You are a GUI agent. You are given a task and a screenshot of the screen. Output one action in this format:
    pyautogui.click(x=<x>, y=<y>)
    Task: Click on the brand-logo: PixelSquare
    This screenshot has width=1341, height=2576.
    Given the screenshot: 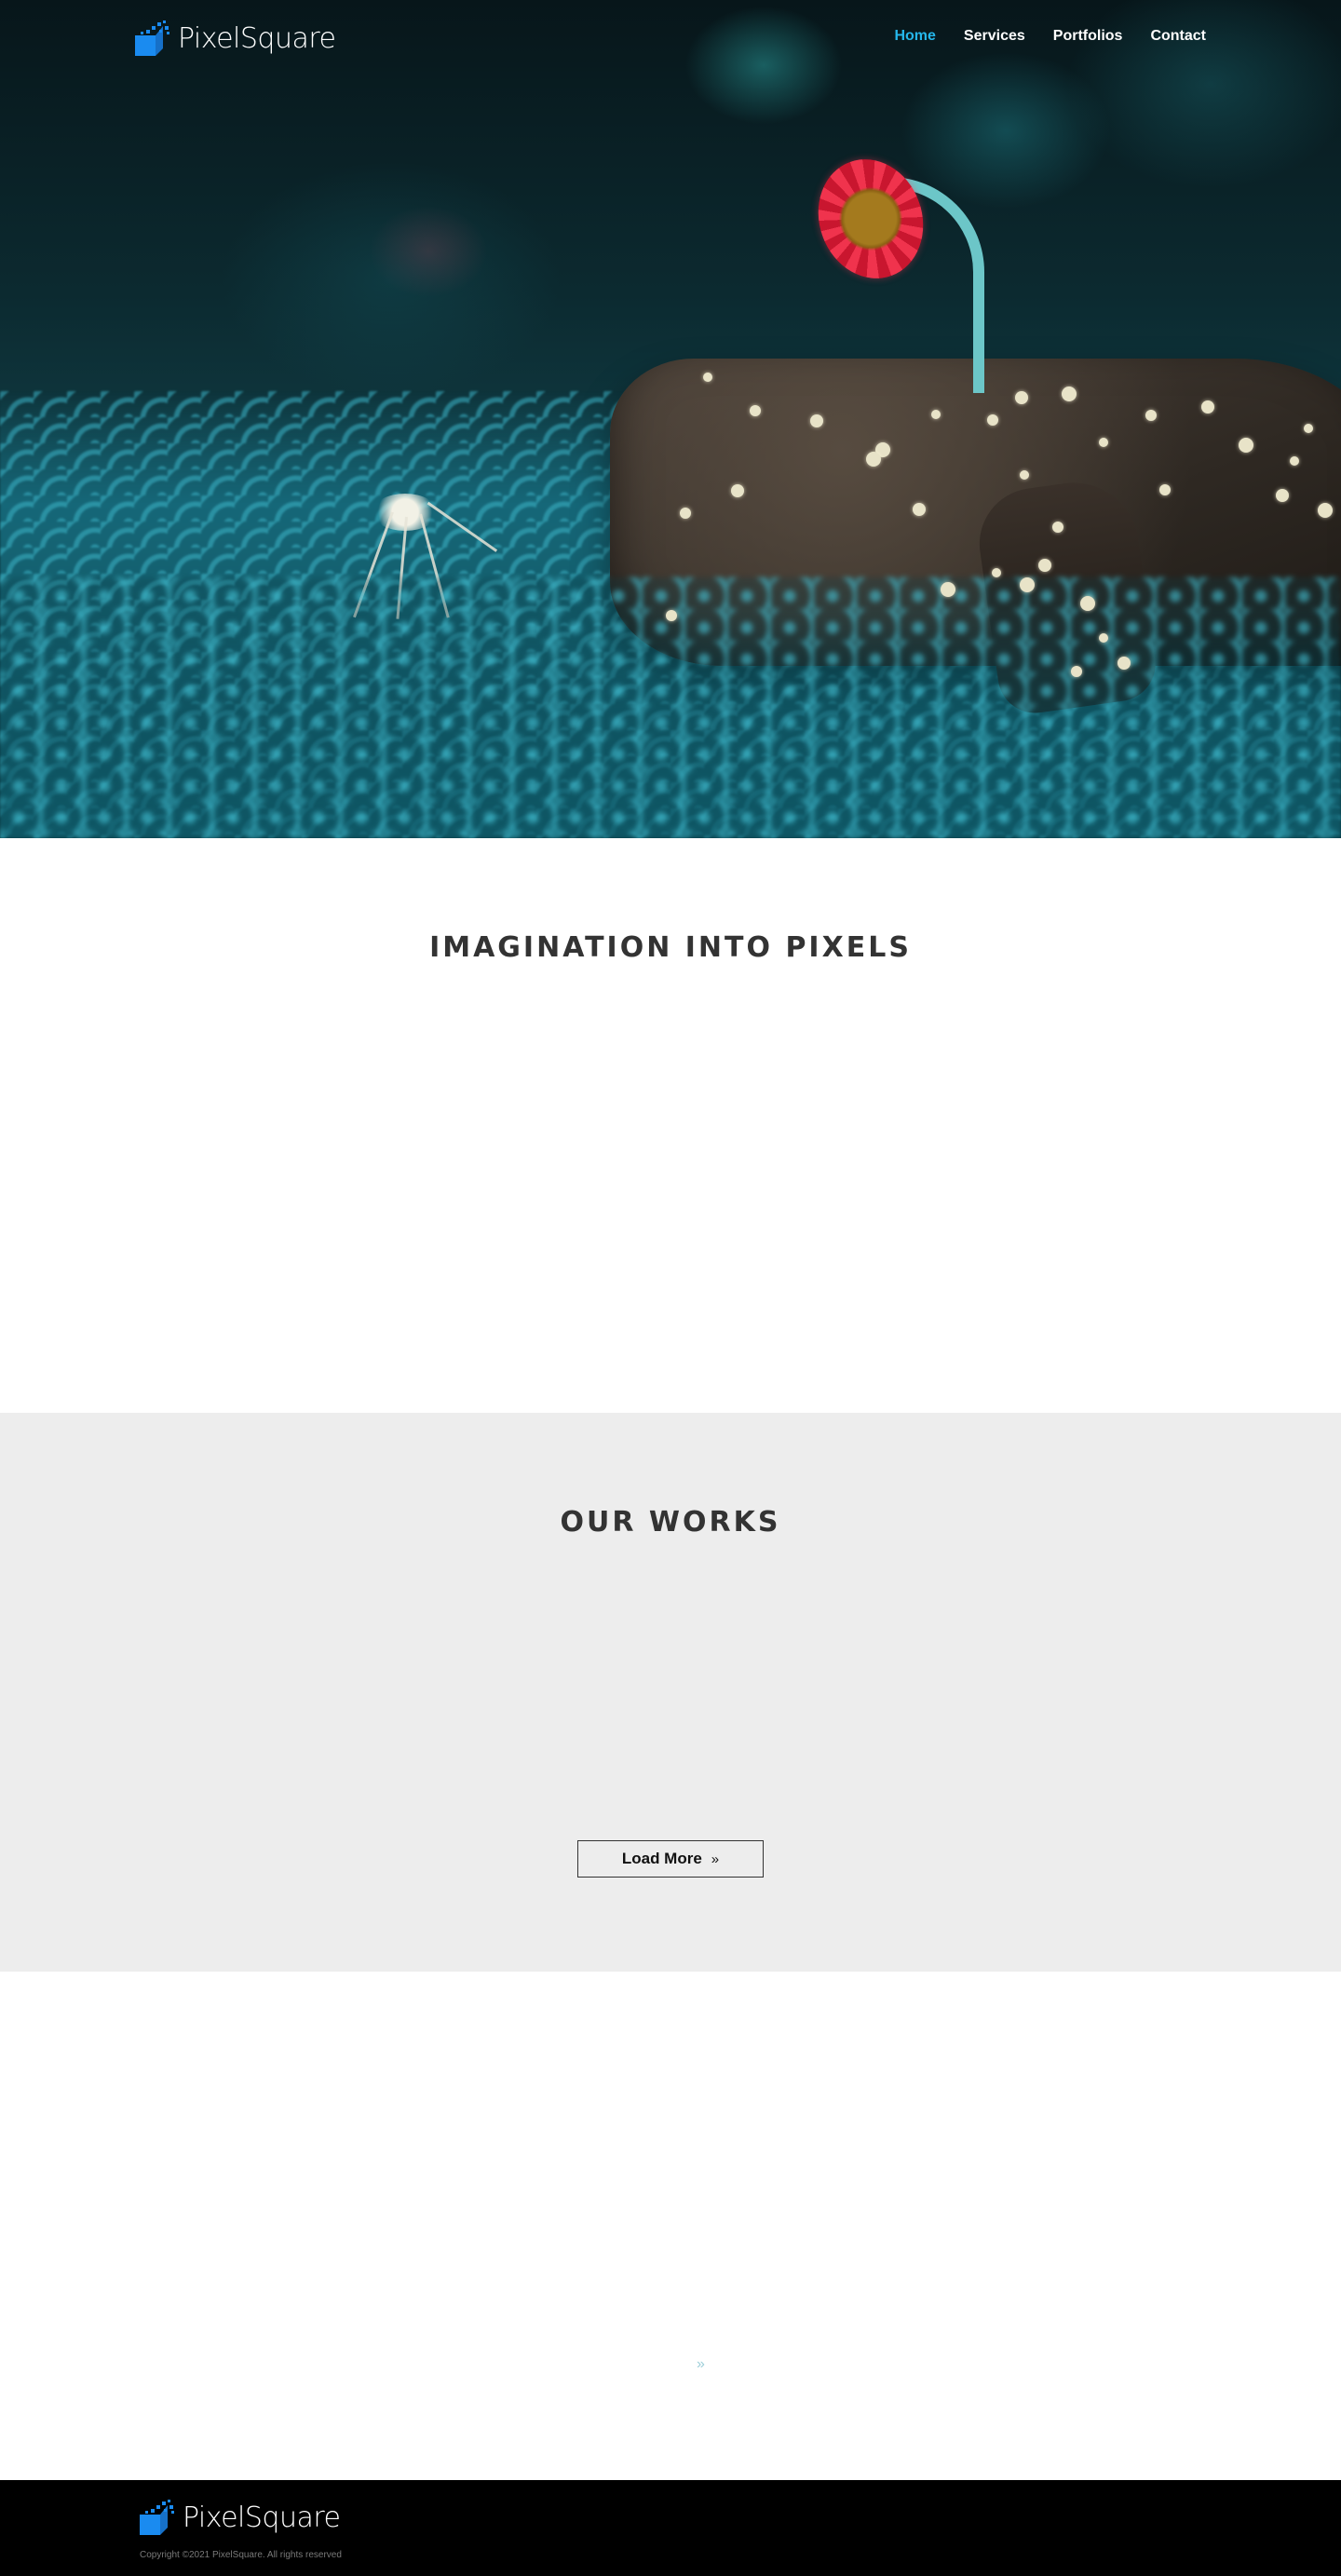 What is the action you would take?
    pyautogui.click(x=235, y=38)
    